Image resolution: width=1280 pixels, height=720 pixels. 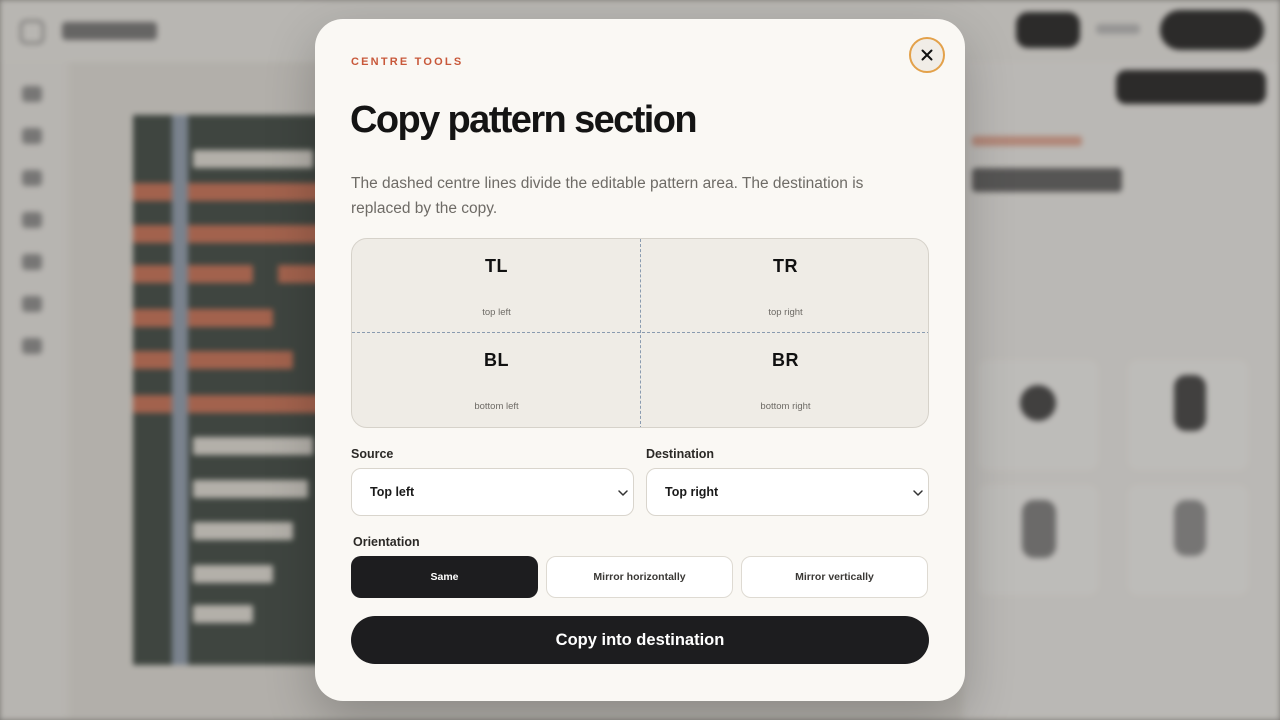 I want to click on quadrant-bottom-right: BR bottom right, so click(x=784, y=380).